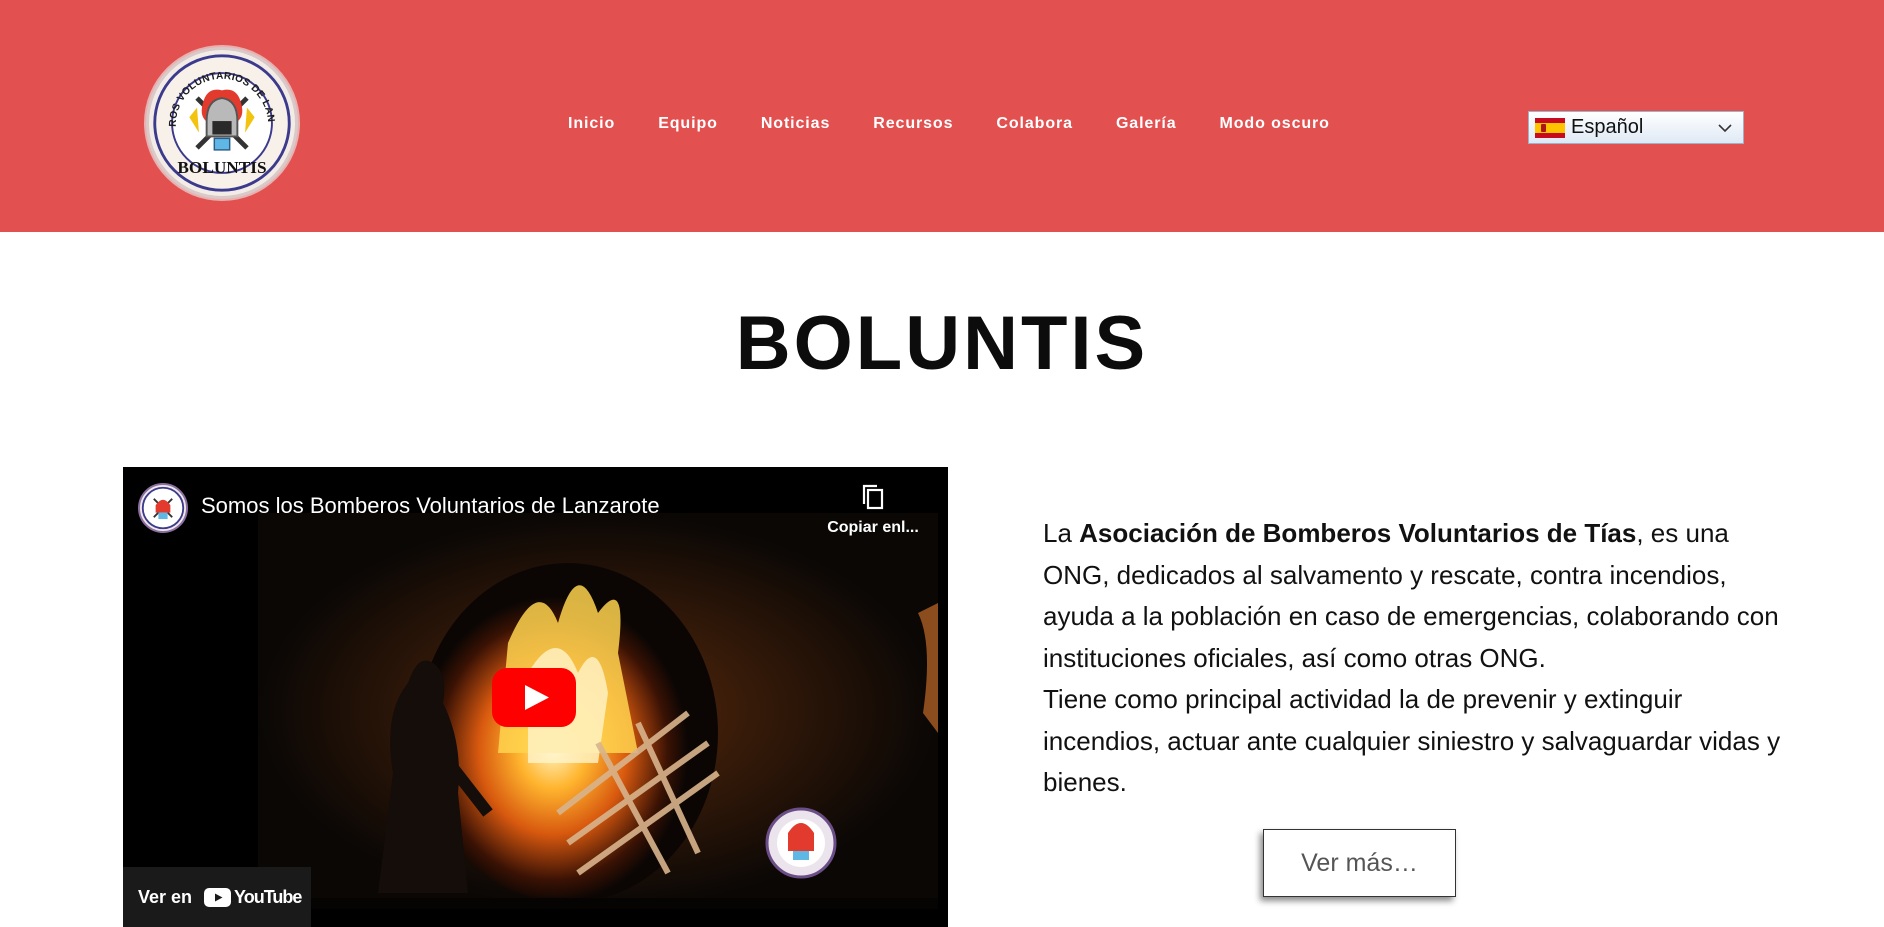 This screenshot has width=1884, height=927. I want to click on language-select-value: Español, so click(1607, 127).